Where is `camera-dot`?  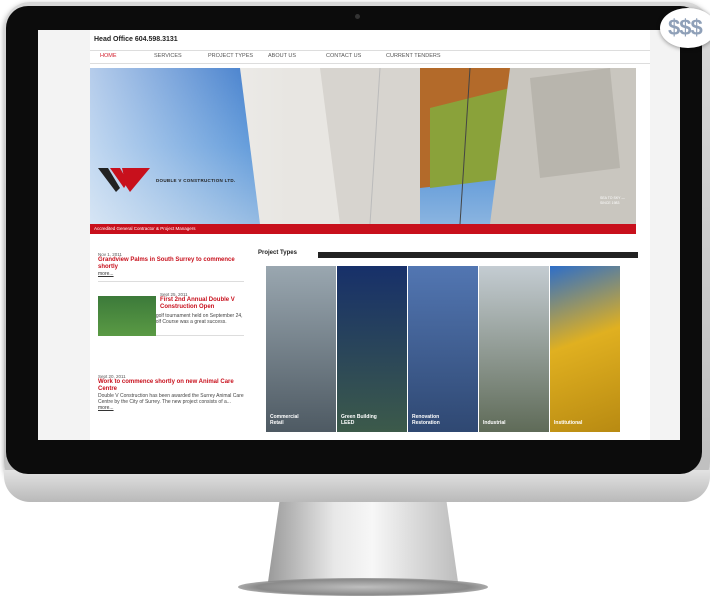
camera-dot is located at coordinates (357, 16).